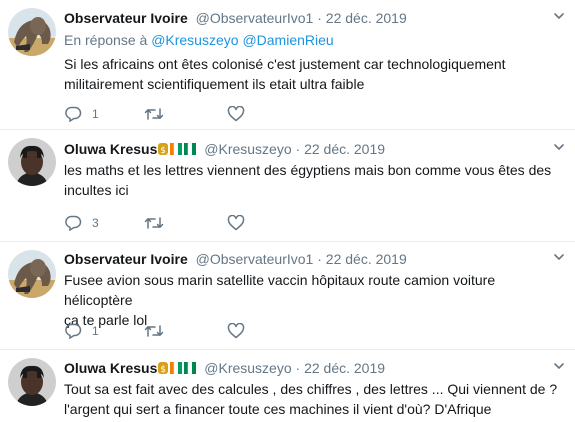 The width and height of the screenshot is (575, 422). I want to click on reply-button: 3, so click(81, 223).